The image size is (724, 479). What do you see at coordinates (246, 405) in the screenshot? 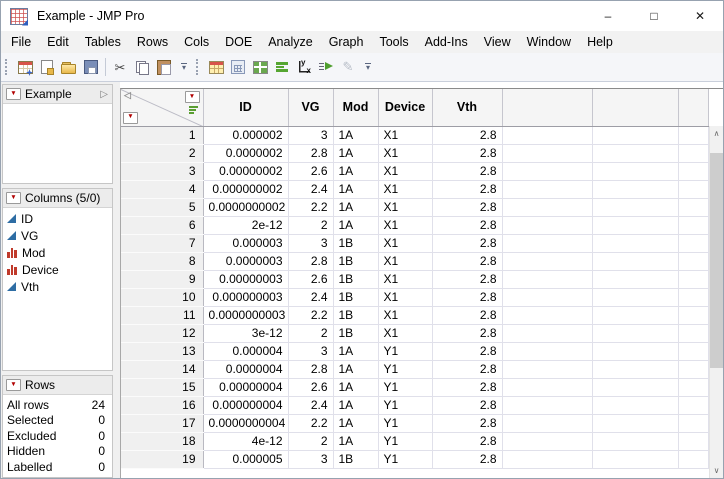
I see `cell-id: 0.000000004` at bounding box center [246, 405].